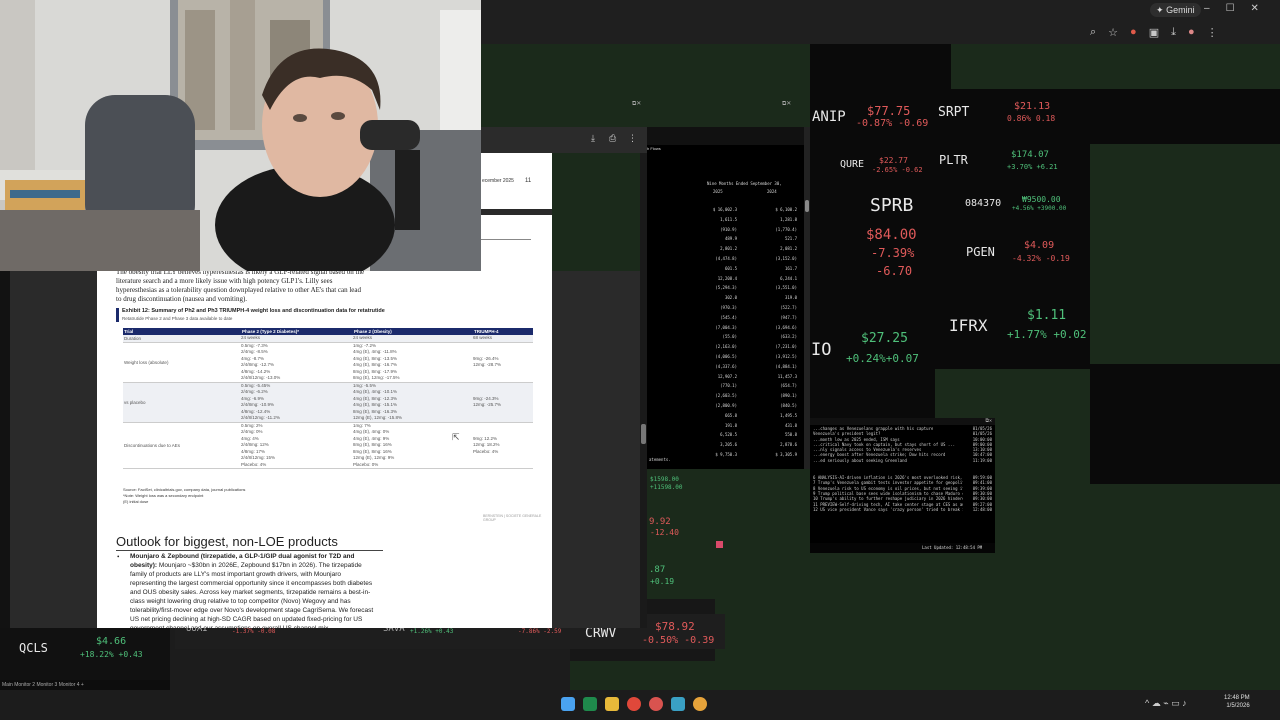  Describe the element at coordinates (894, 271) in the screenshot. I see `ticker-change-absolute: -6.70` at that location.